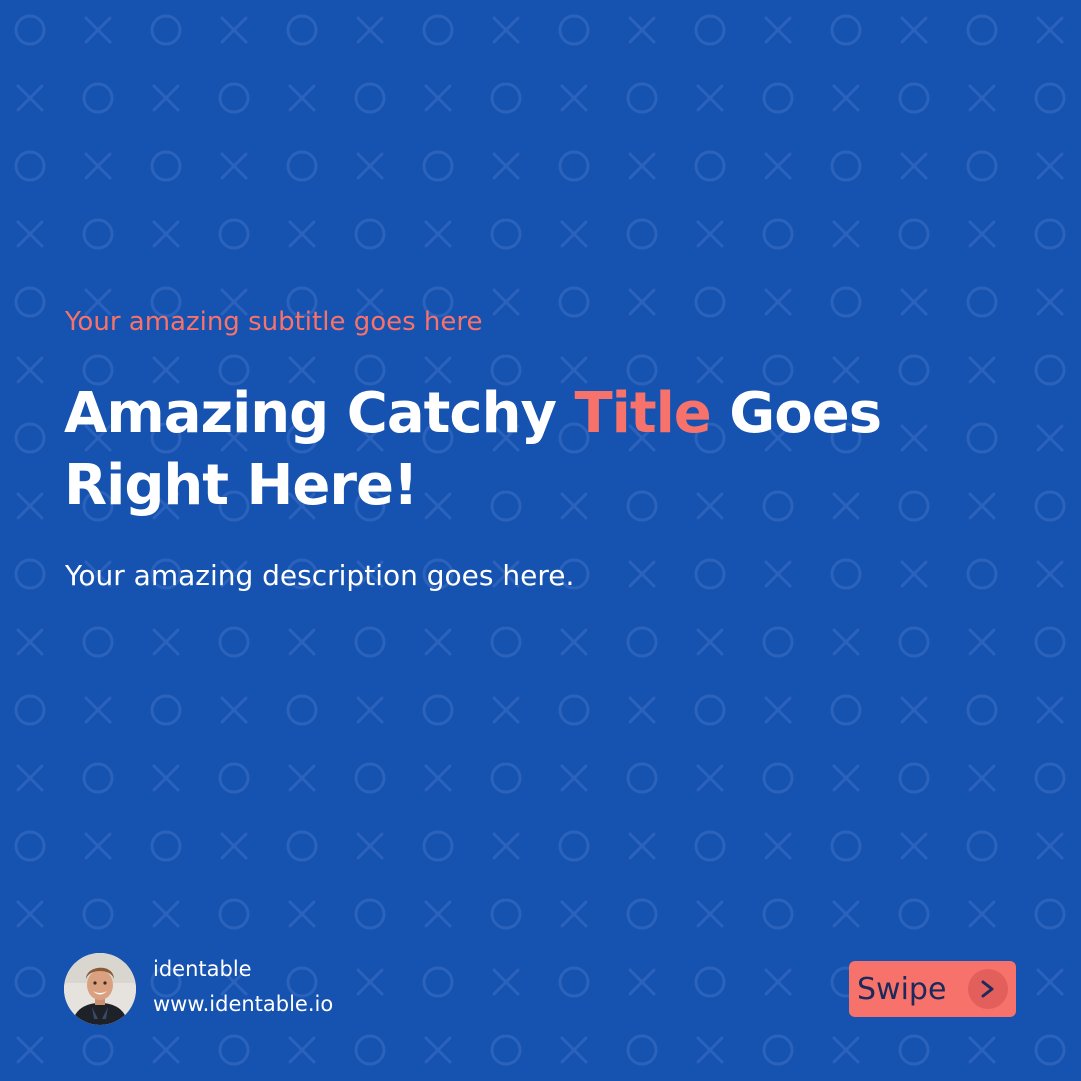  Describe the element at coordinates (100, 989) in the screenshot. I see `avatar` at that location.